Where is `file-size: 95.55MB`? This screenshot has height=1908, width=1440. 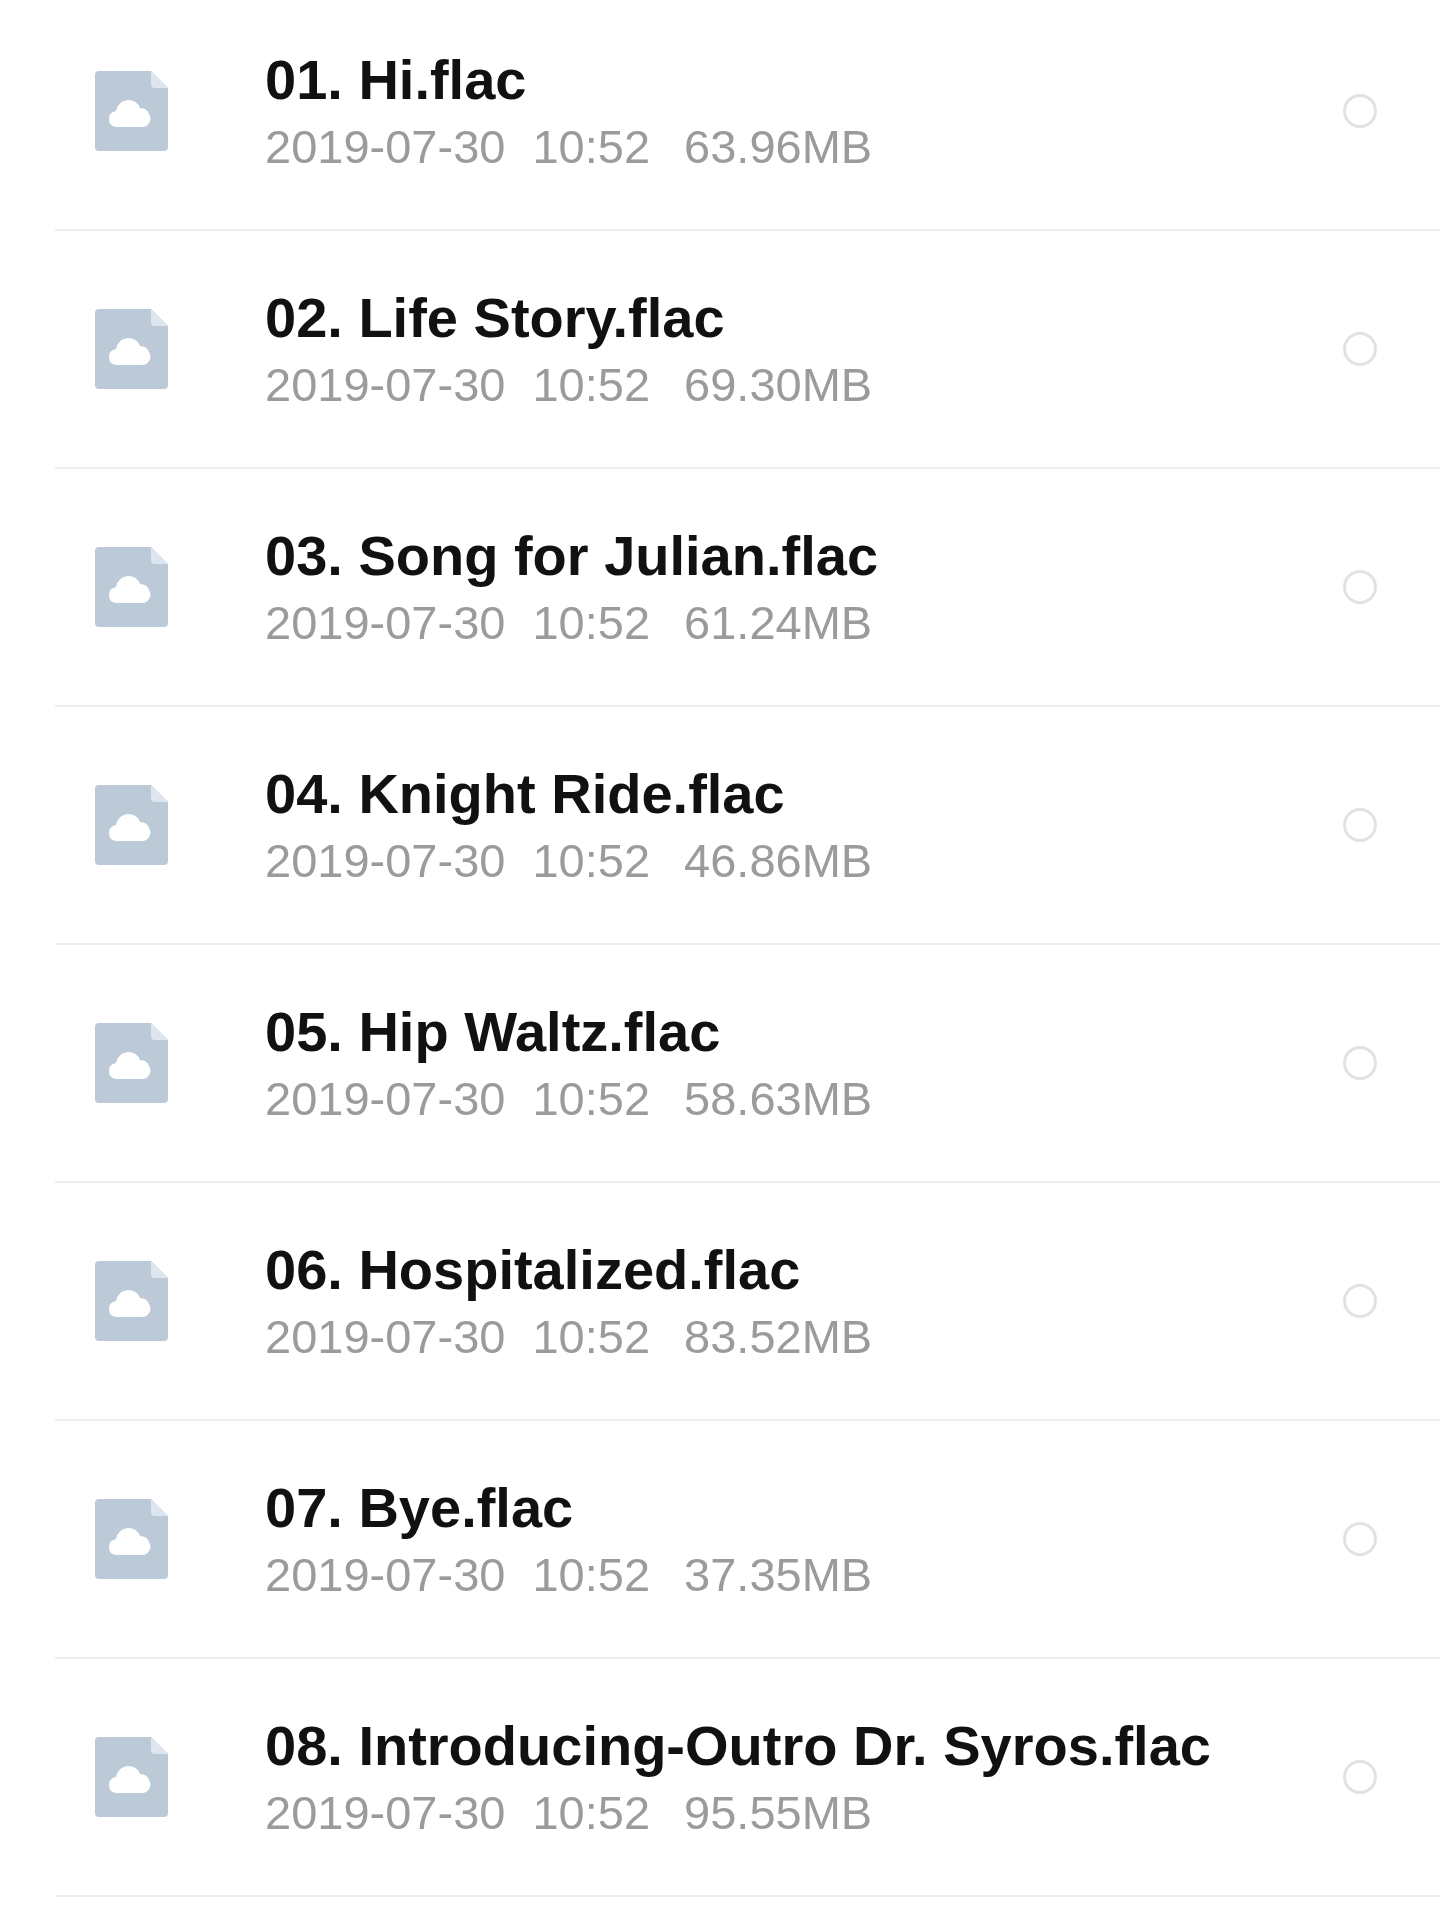
file-size: 95.55MB is located at coordinates (778, 1812).